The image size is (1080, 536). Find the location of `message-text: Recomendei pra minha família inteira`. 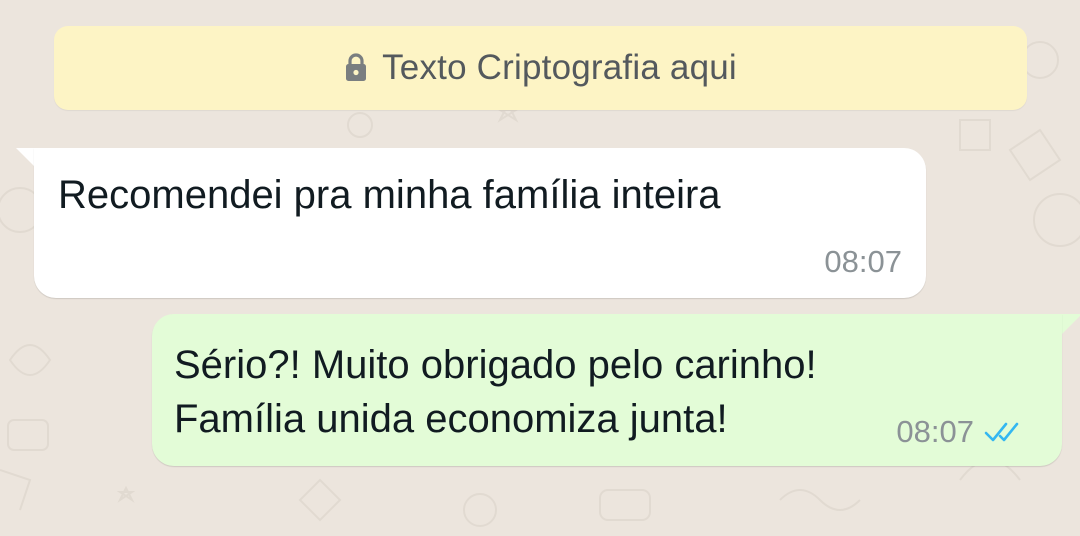

message-text: Recomendei pra minha família inteira is located at coordinates (389, 195).